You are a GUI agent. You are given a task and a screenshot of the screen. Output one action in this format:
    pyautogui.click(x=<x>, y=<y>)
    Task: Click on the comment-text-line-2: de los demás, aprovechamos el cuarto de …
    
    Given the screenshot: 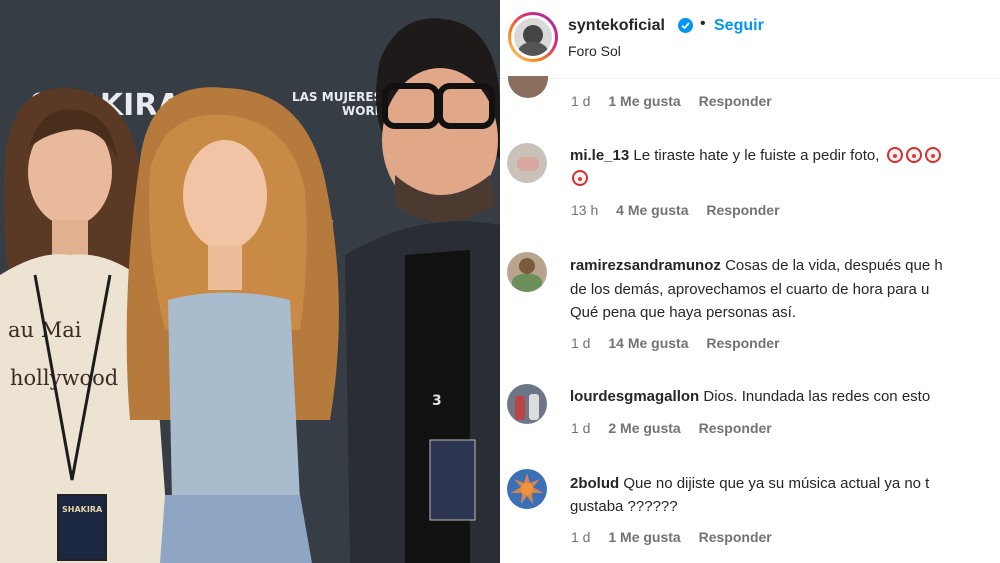 What is the action you would take?
    pyautogui.click(x=750, y=289)
    